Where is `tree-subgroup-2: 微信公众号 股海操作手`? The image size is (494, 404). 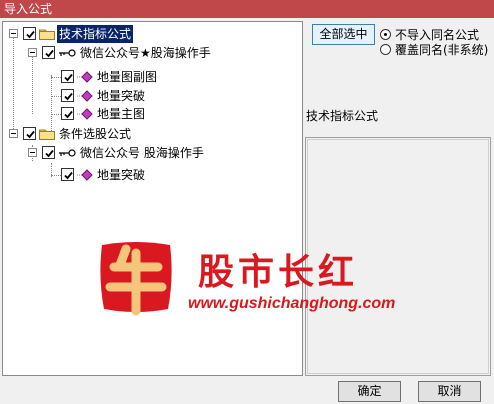 tree-subgroup-2: 微信公众号 股海操作手 is located at coordinates (152, 153).